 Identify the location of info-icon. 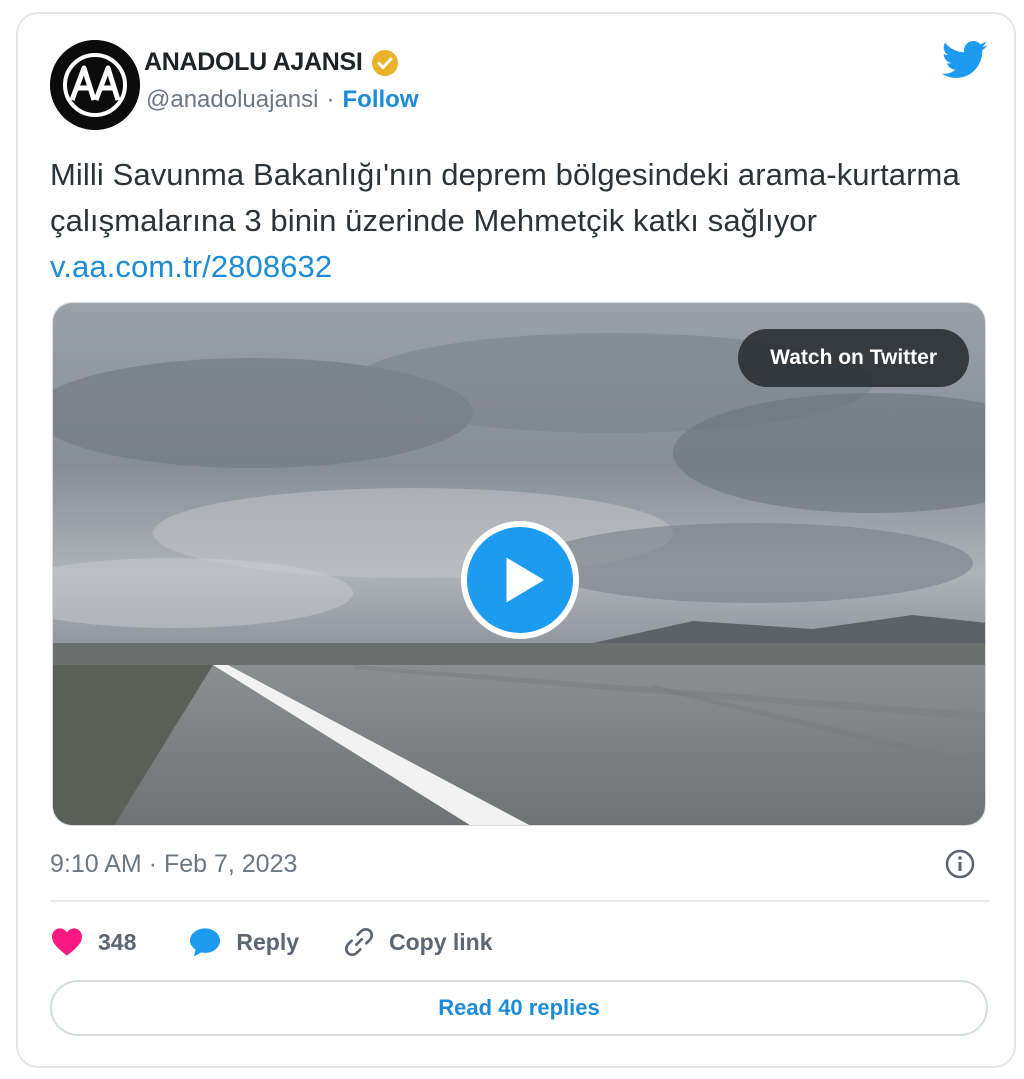
(960, 864).